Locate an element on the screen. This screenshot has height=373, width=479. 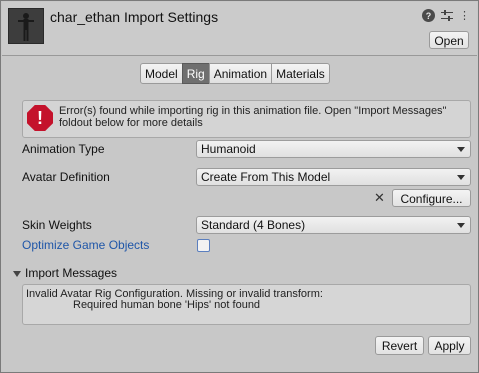
import-messages-label: Import Messages is located at coordinates (71, 273).